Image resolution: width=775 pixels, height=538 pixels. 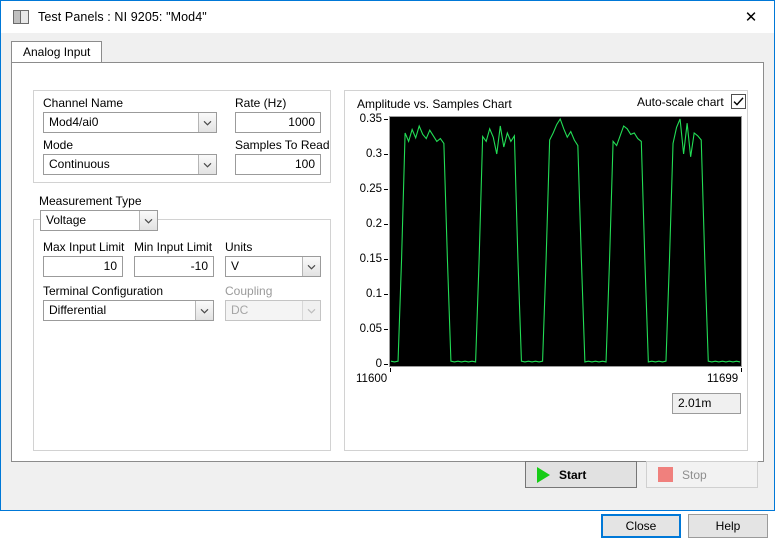 What do you see at coordinates (83, 103) in the screenshot?
I see `channel-name-label: Channel Name` at bounding box center [83, 103].